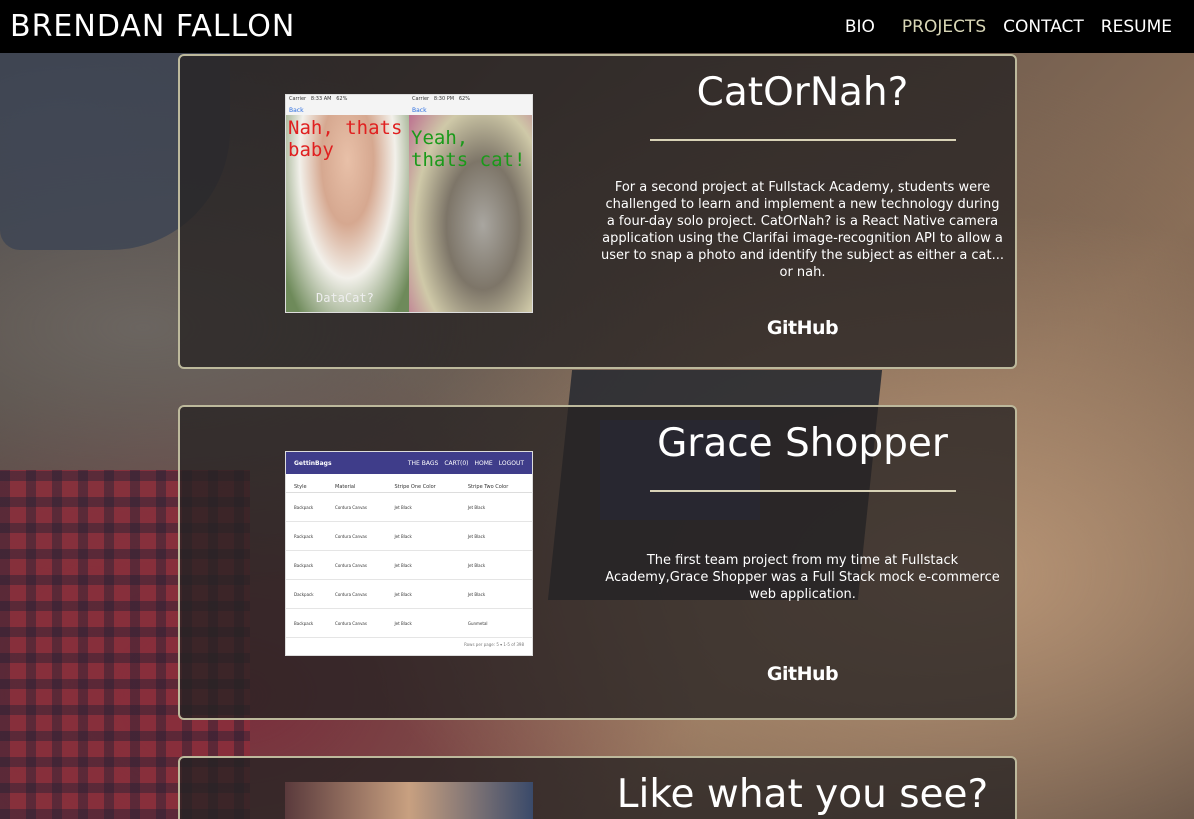  Describe the element at coordinates (802, 92) in the screenshot. I see `project-title: CatOrNah?` at that location.